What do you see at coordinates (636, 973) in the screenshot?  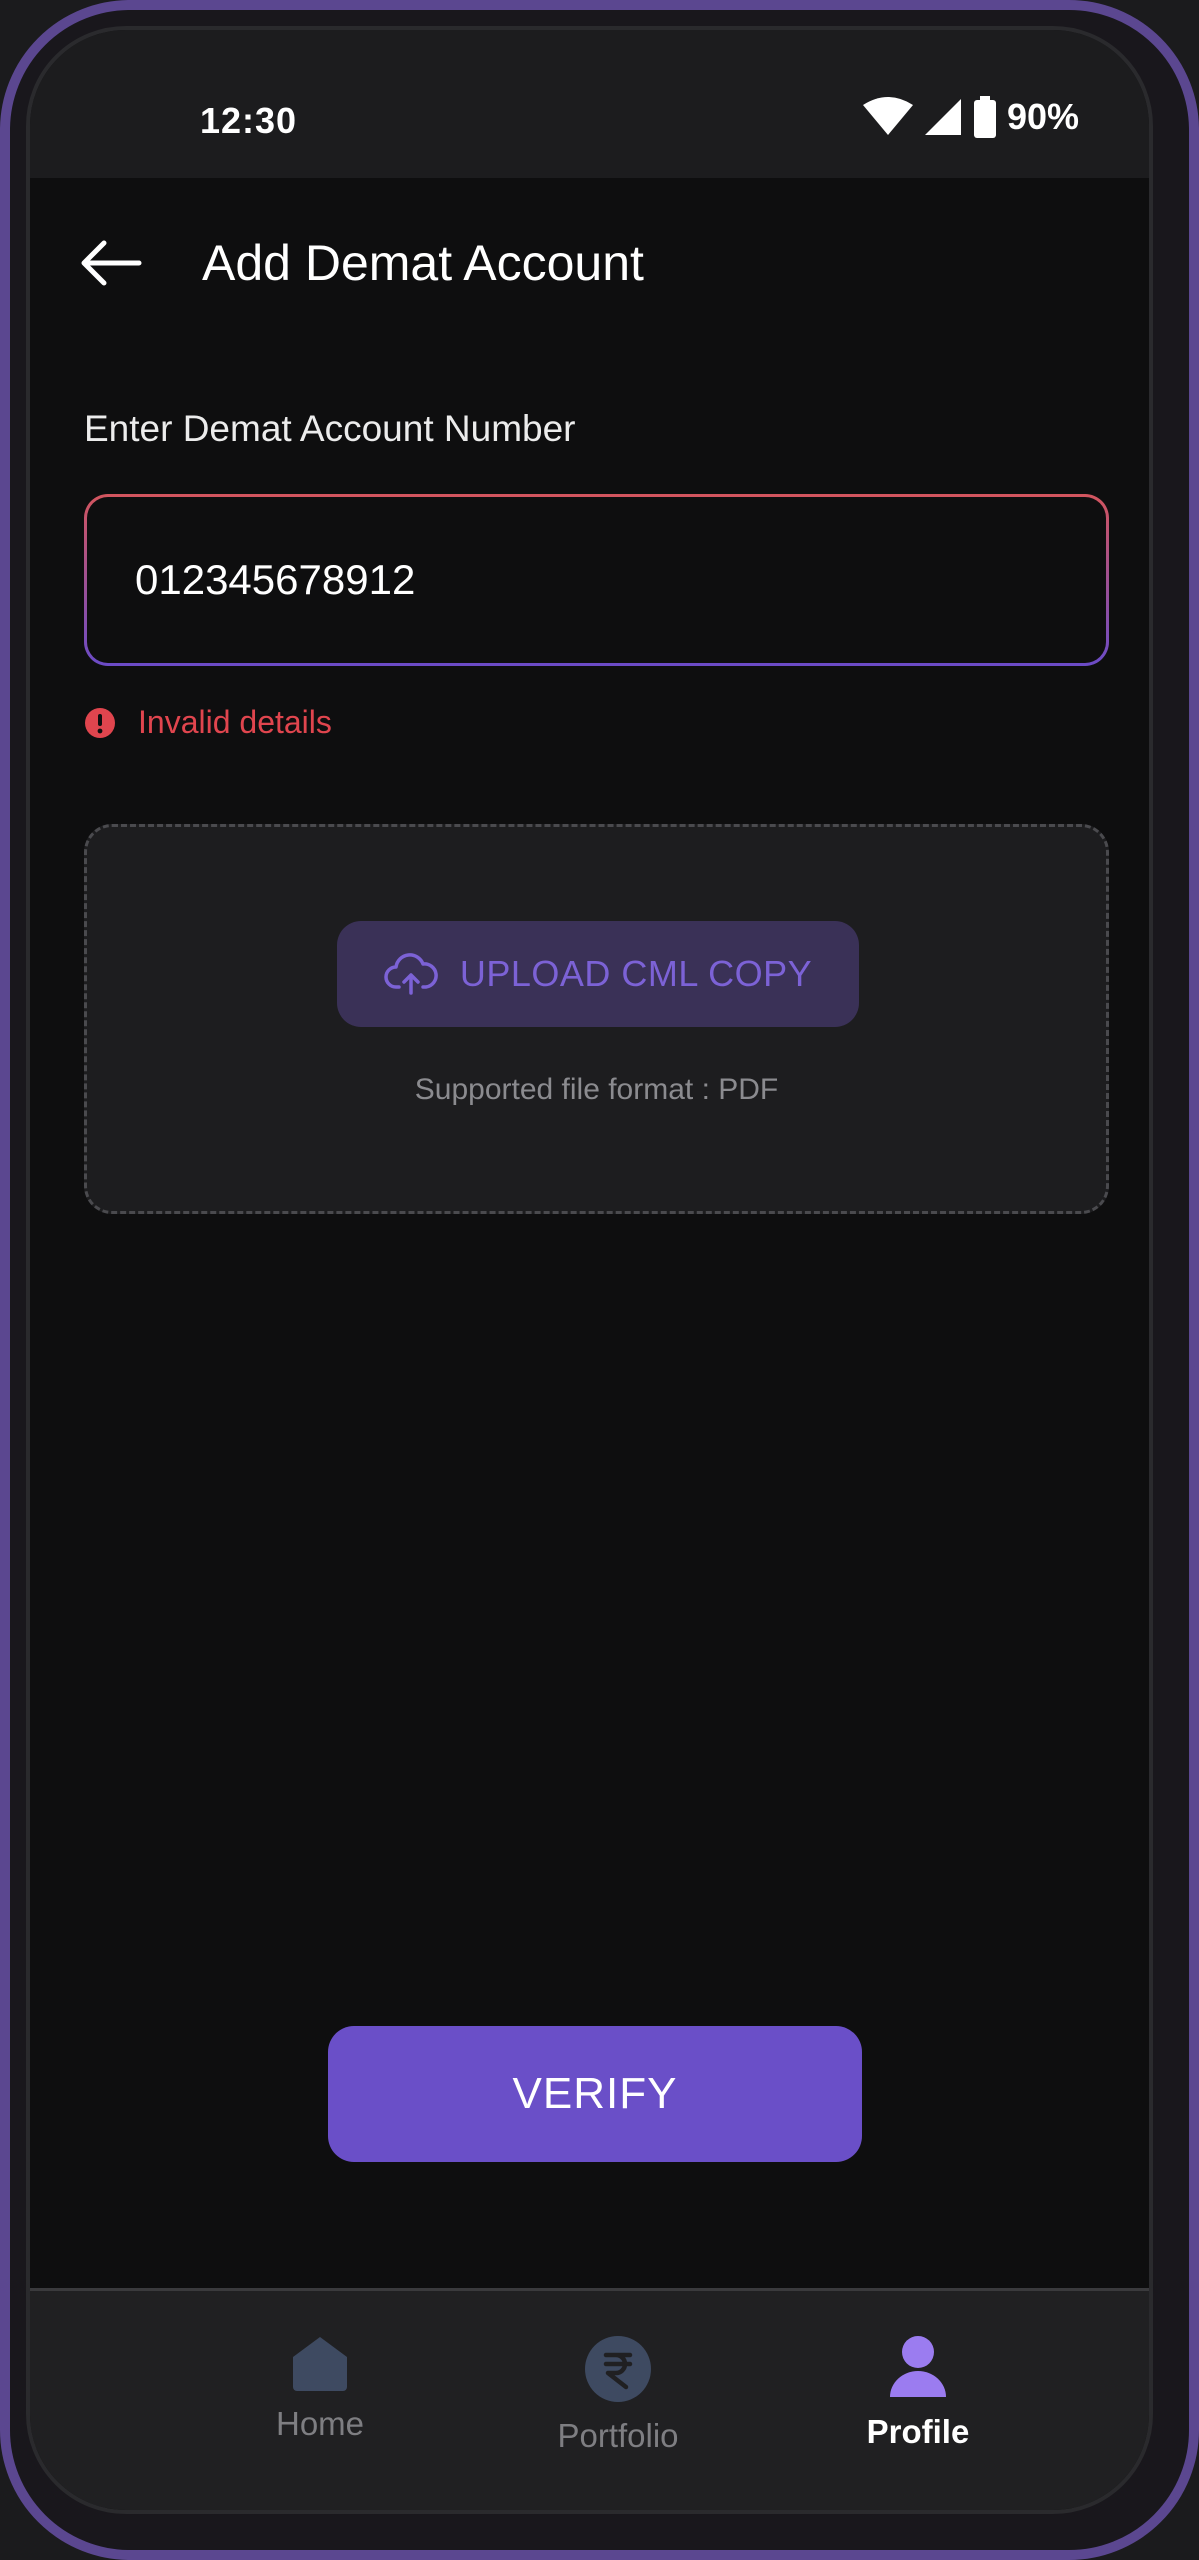 I see `upload-button-label: UPLOAD CML COPY` at bounding box center [636, 973].